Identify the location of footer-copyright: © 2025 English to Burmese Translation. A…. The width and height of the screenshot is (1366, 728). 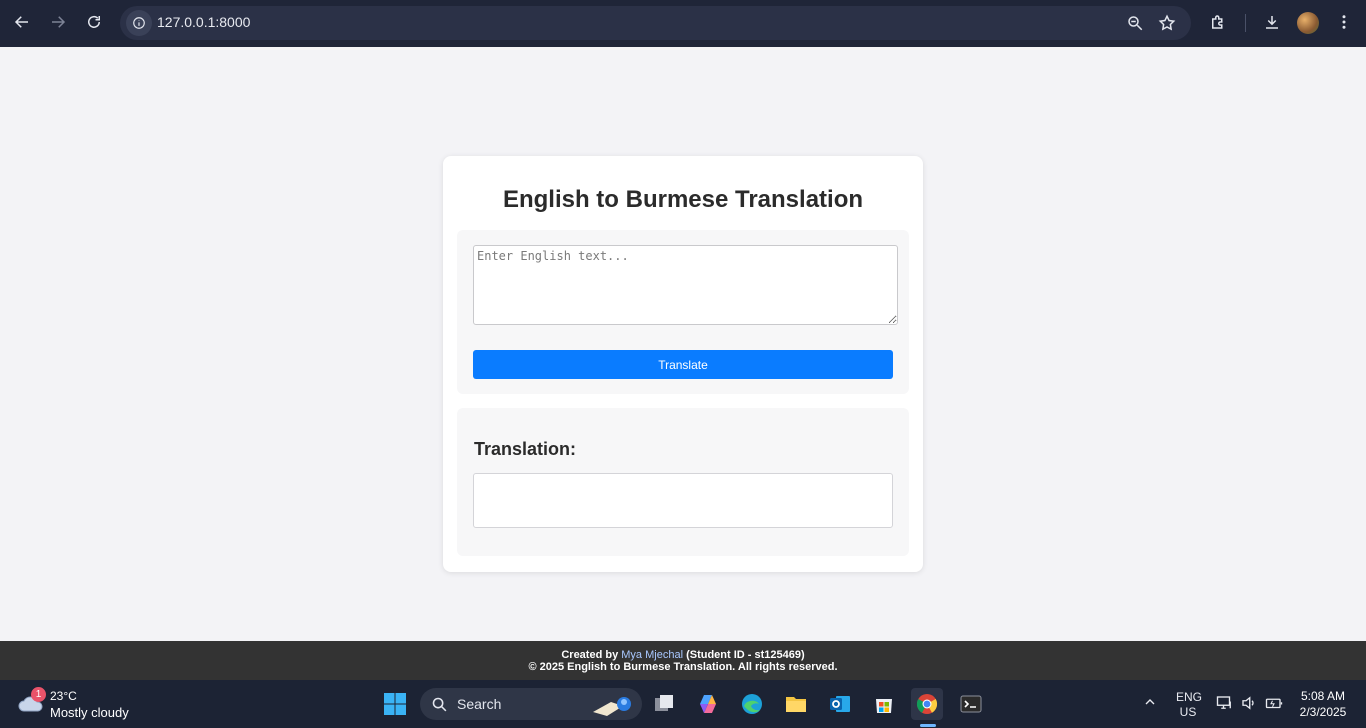
(683, 667).